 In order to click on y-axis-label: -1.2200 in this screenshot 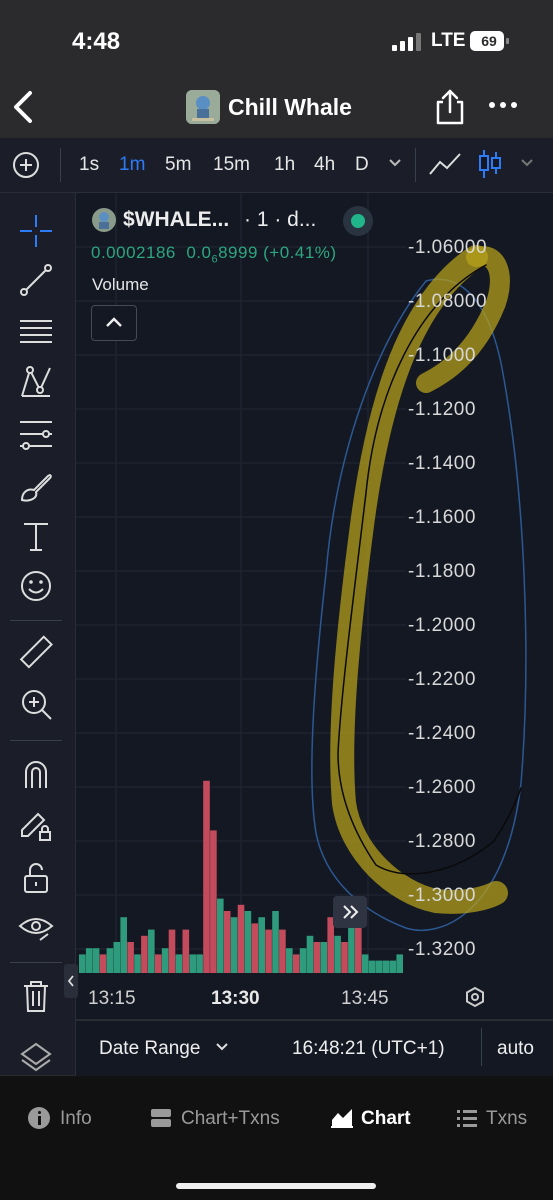, I will do `click(442, 679)`.